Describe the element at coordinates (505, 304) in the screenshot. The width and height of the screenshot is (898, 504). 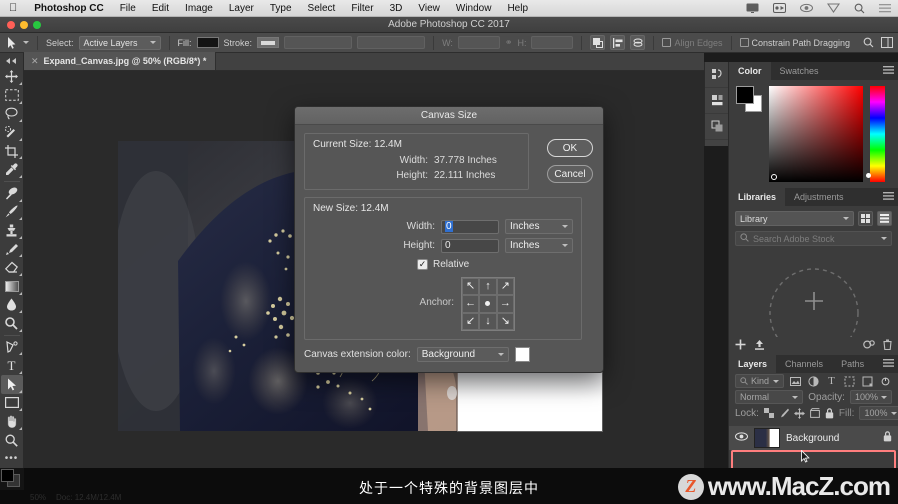
I see `anchor-cell-middle-right: →` at that location.